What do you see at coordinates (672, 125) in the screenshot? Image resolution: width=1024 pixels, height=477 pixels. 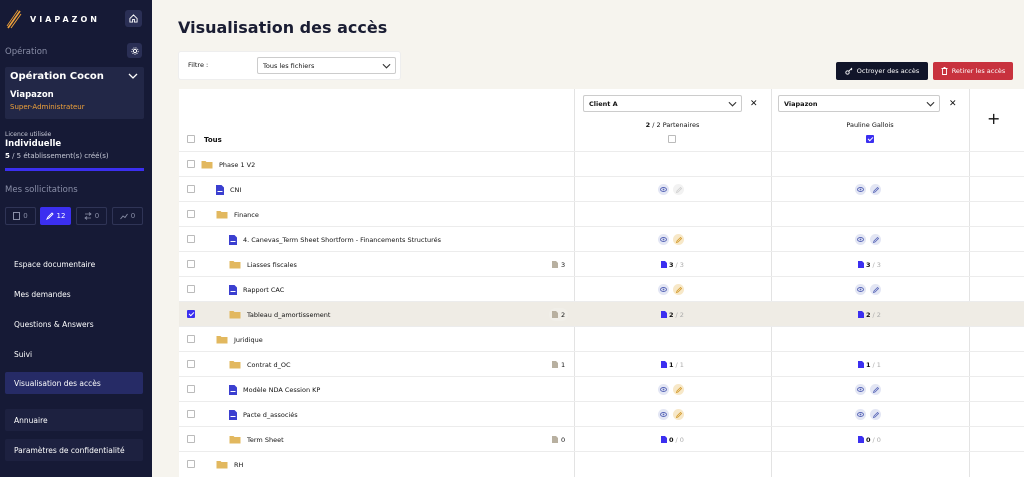 I see `column-subtitle: 2 / 2 Partenaires` at bounding box center [672, 125].